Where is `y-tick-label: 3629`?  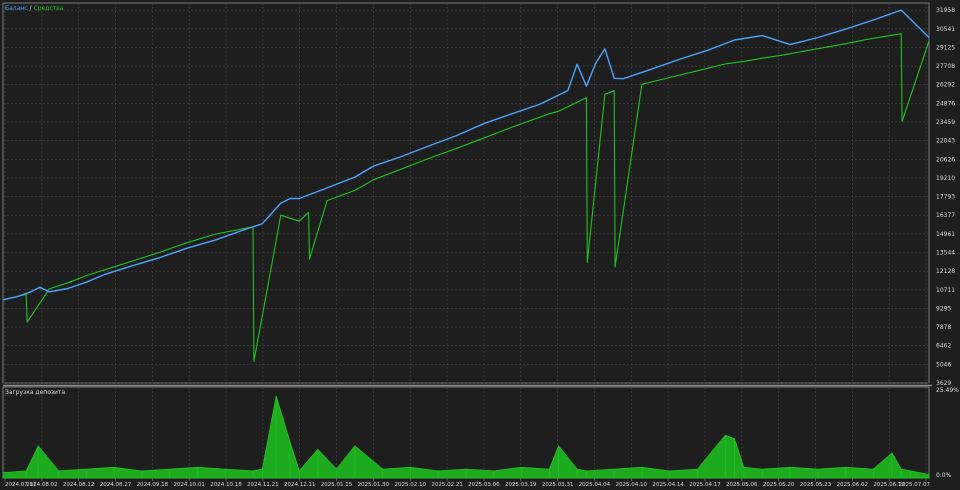 y-tick-label: 3629 is located at coordinates (943, 383).